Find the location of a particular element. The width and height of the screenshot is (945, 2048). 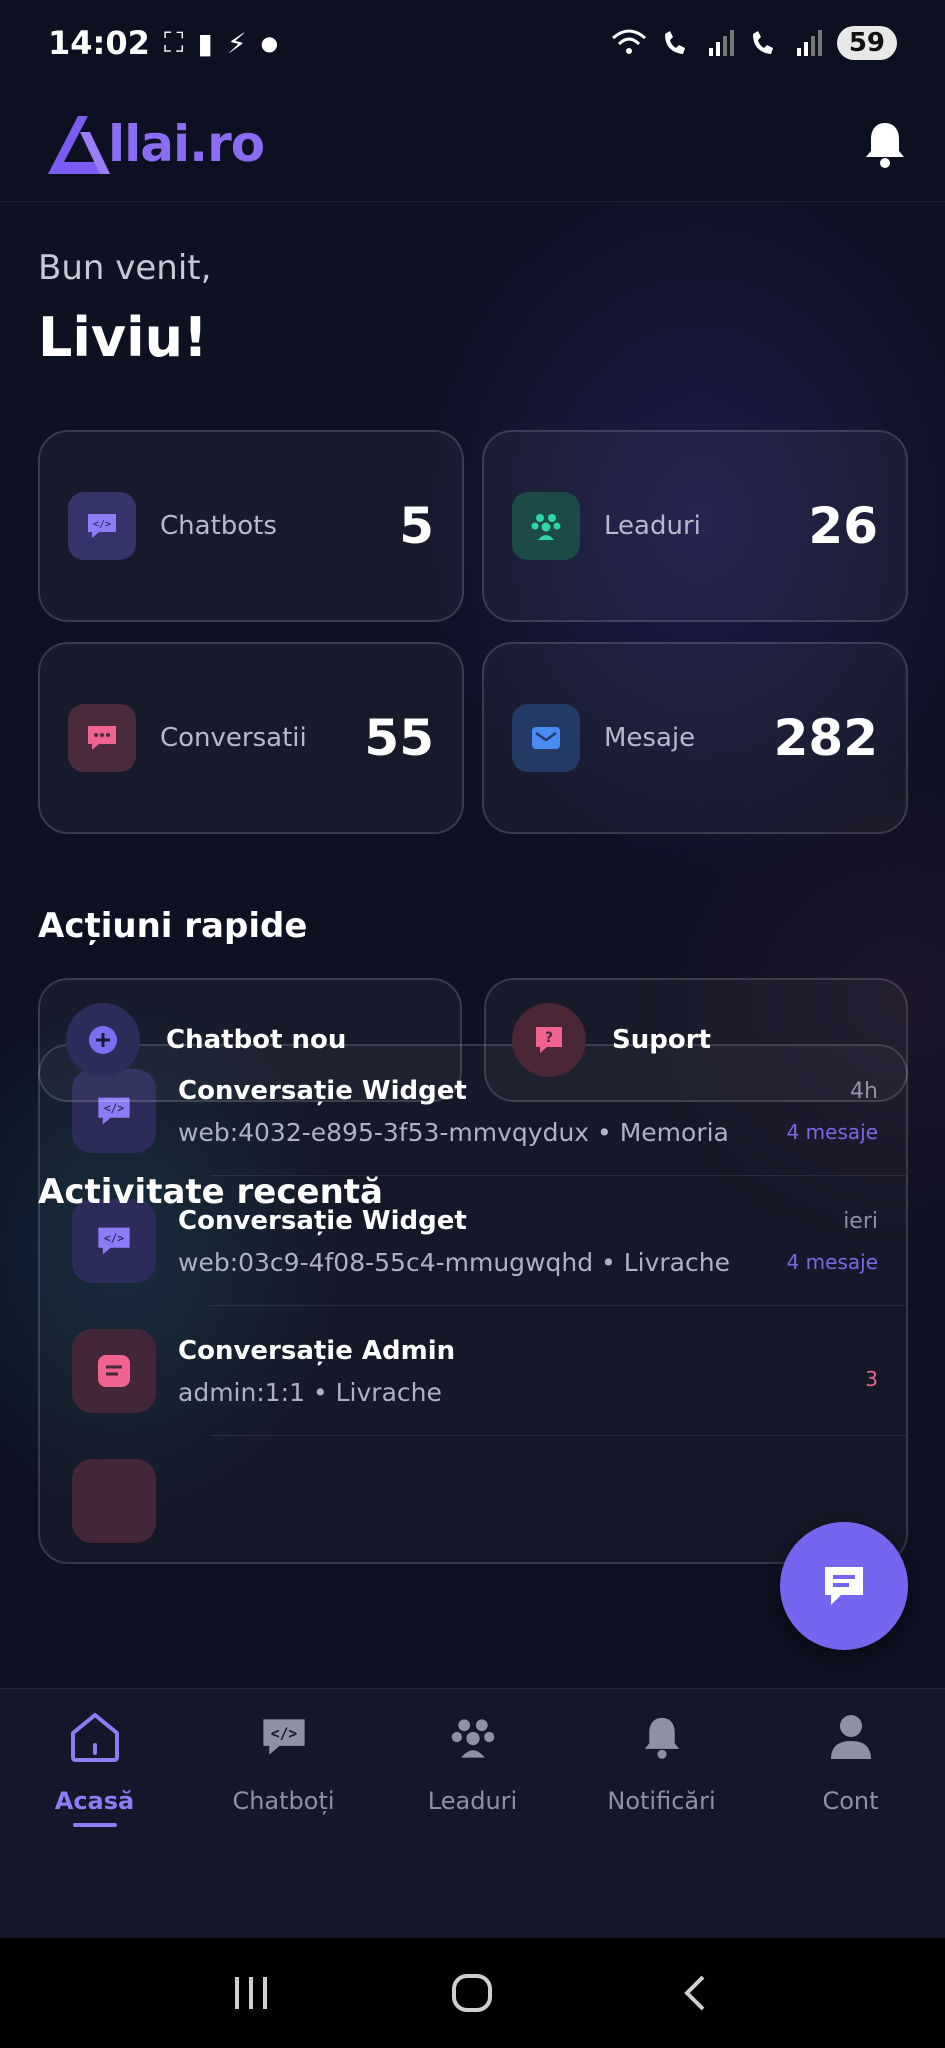

nfc-icon: ▮ is located at coordinates (205, 43).